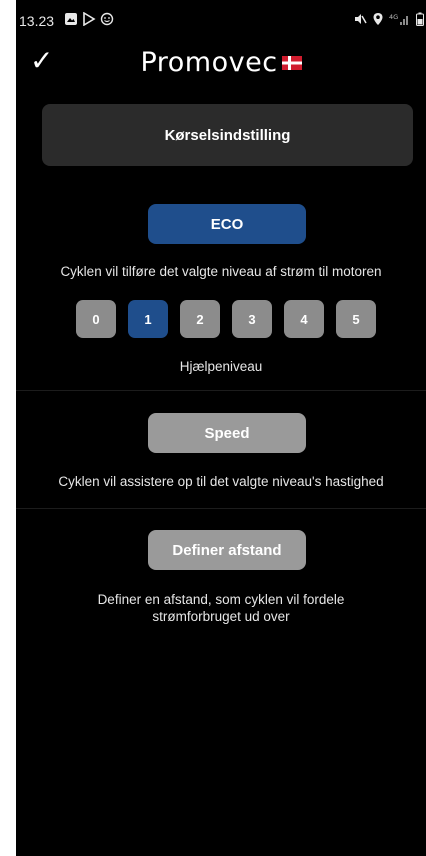  Describe the element at coordinates (221, 616) in the screenshot. I see `distance-description-line2: strømforbruget ud over` at that location.